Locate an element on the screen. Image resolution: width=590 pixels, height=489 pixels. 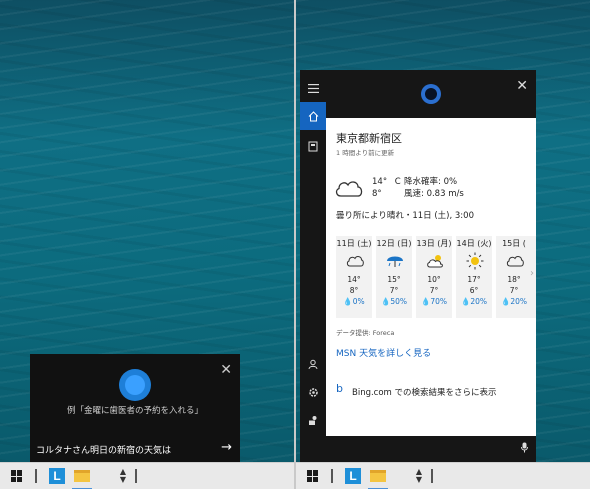
cortana-mini-panel: ✕ 例「金曜に歯医者の予約を入れる」 コルタナさん明日の新宿の天気は → is located at coordinates (135, 408).